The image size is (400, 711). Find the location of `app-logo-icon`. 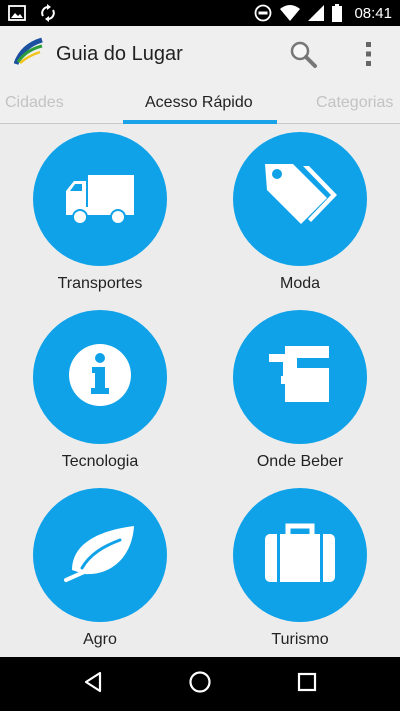

app-logo-icon is located at coordinates (29, 54).